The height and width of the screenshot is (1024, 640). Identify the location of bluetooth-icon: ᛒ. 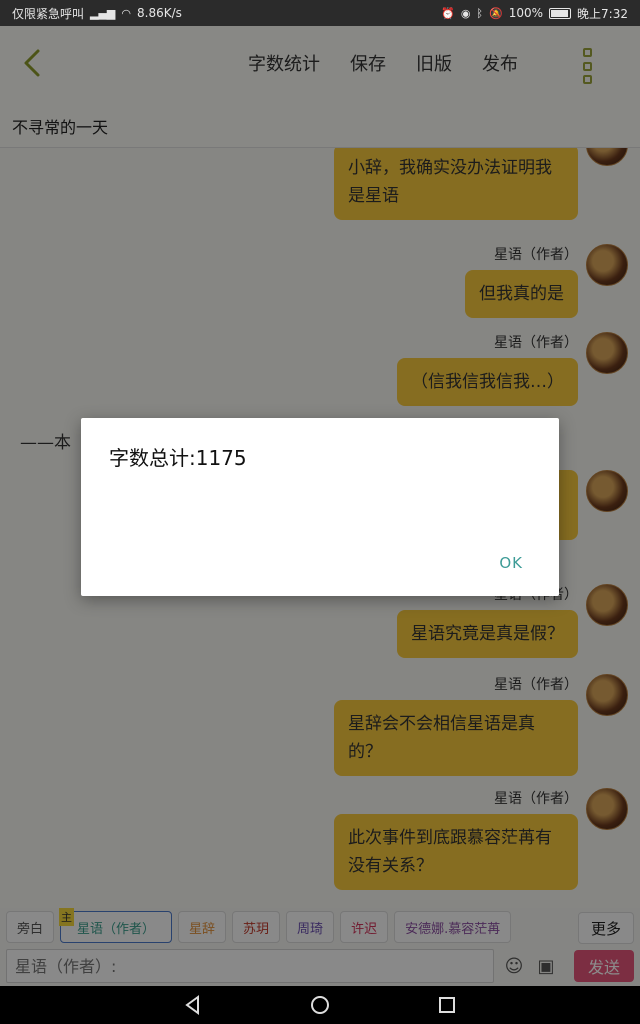
(480, 13).